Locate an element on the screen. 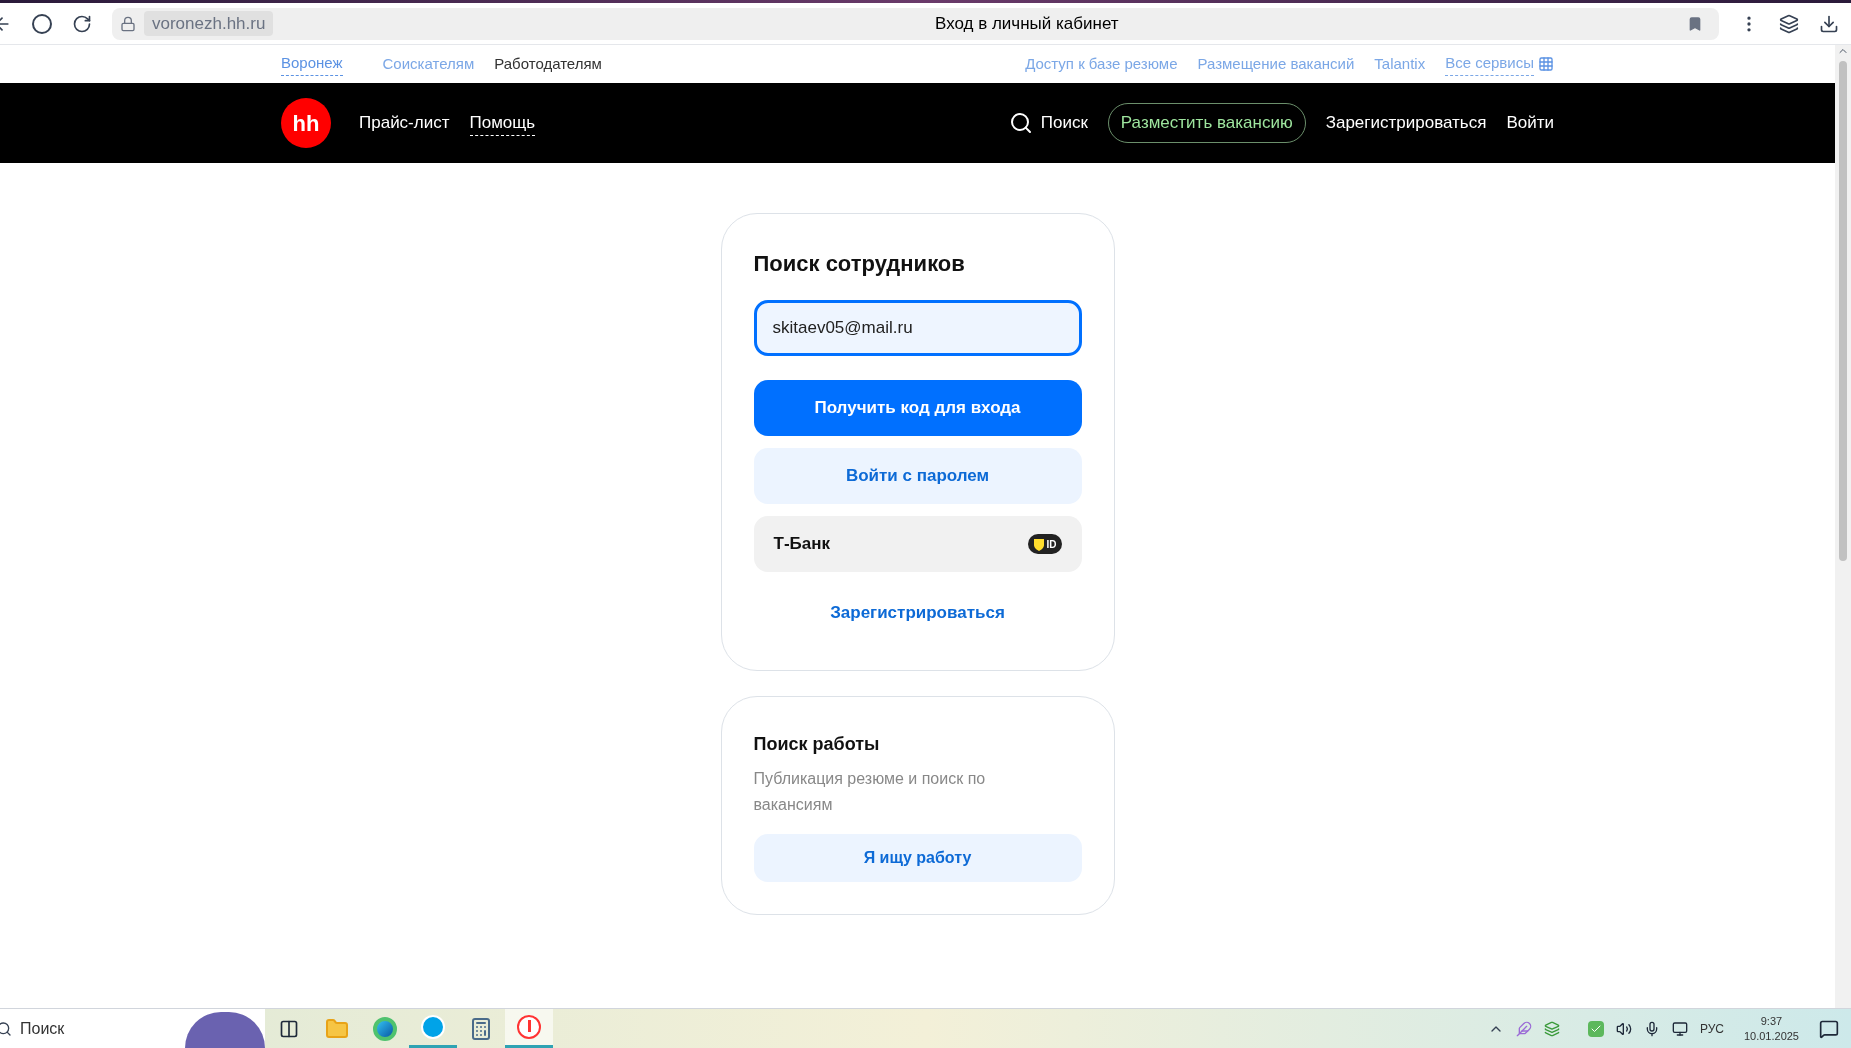  job-search-button: Я ищу работу is located at coordinates (917, 857).